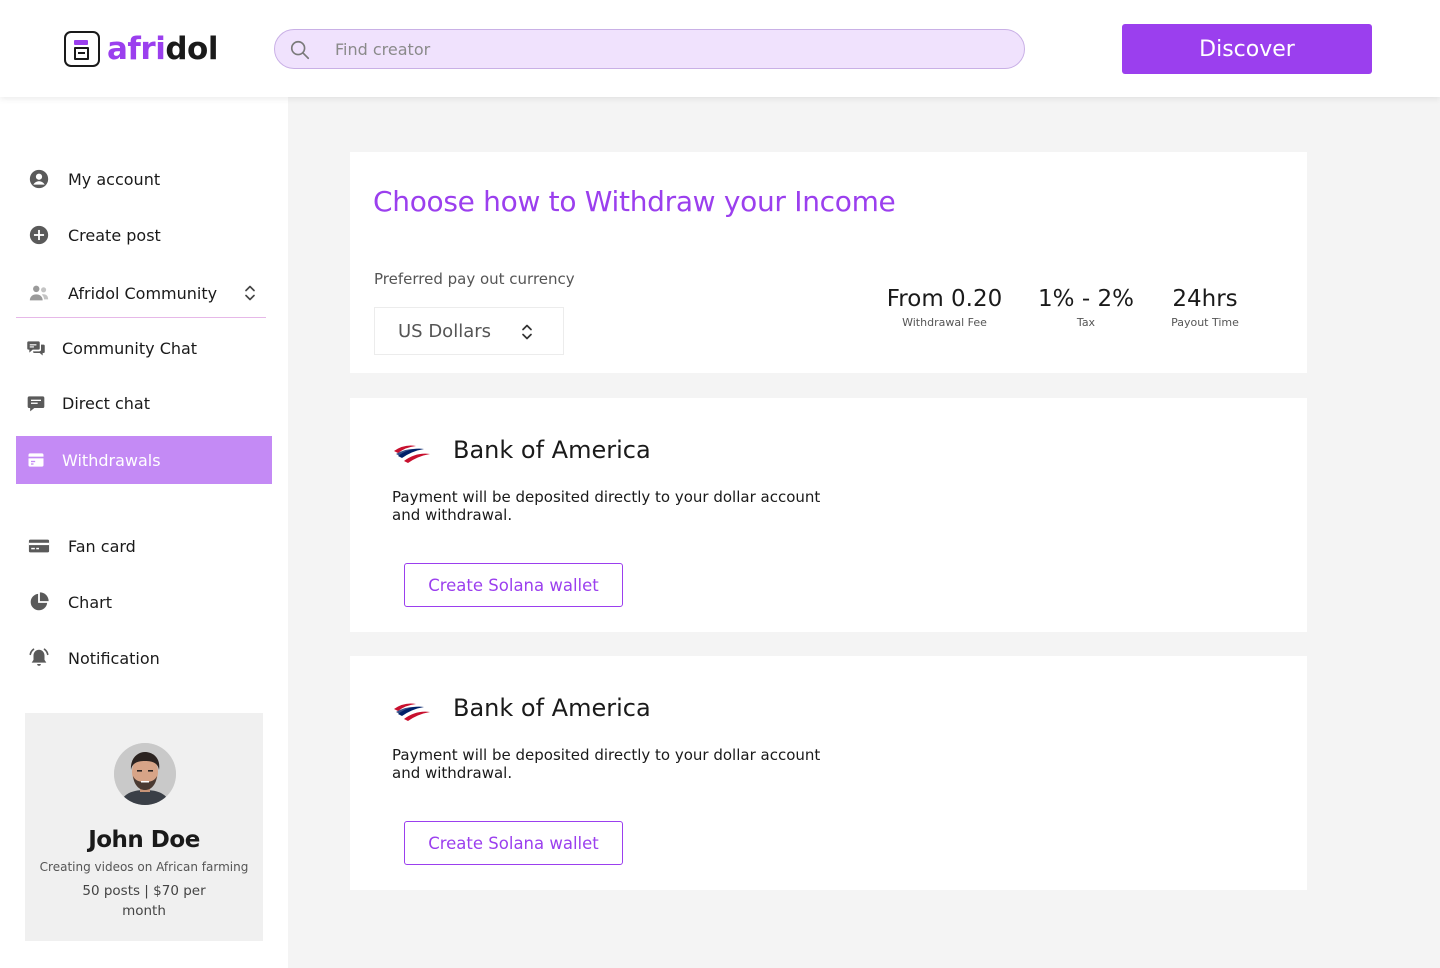 The height and width of the screenshot is (968, 1440). I want to click on sidebar-item-afridol-community: Afridol Community, so click(144, 293).